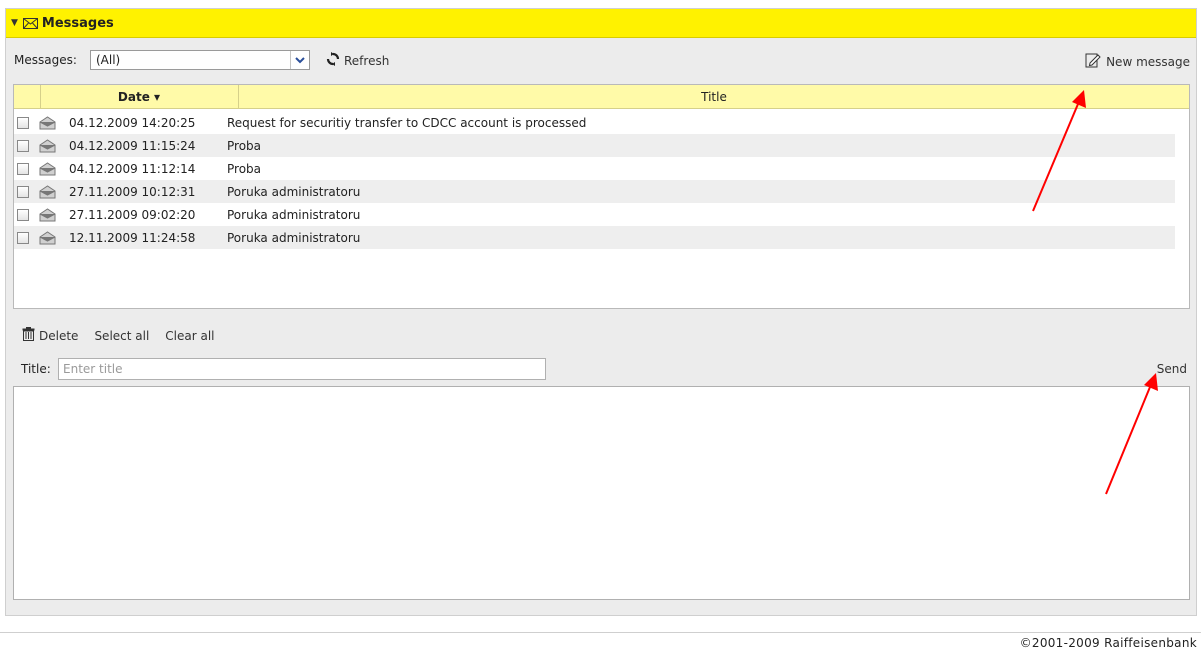 The image size is (1201, 650). What do you see at coordinates (601, 61) in the screenshot?
I see `toolbar: Messages: (All) Refresh New message` at bounding box center [601, 61].